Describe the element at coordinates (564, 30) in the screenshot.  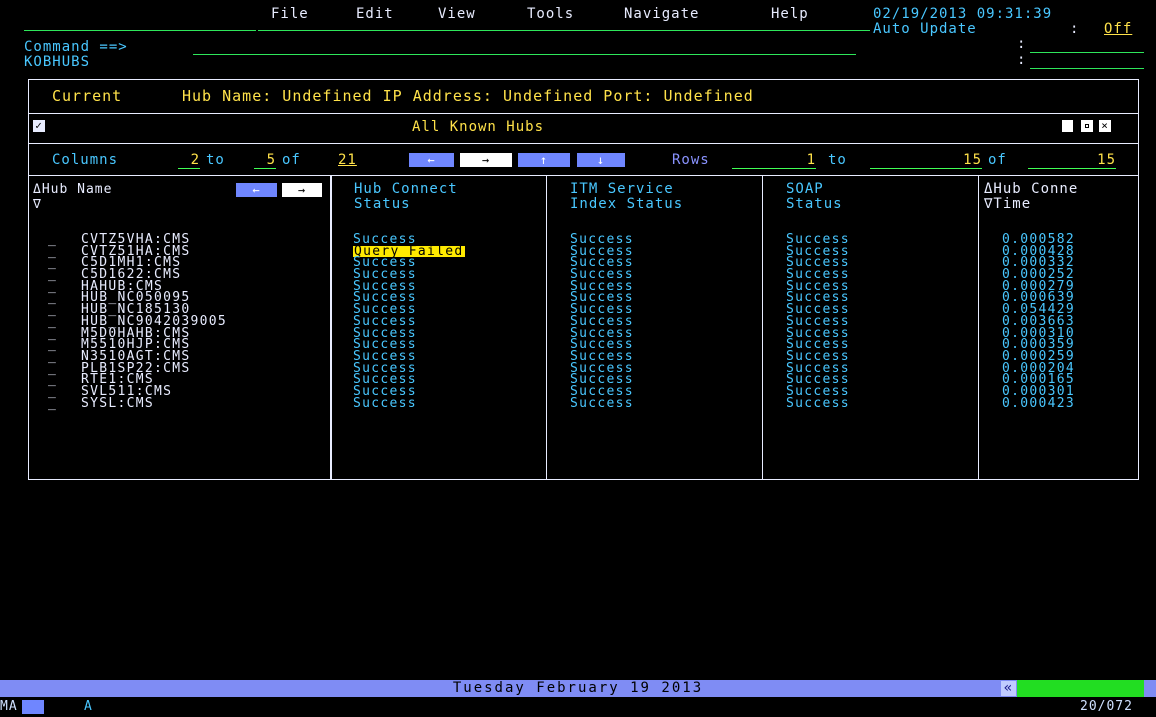
I see `menu-underline` at that location.